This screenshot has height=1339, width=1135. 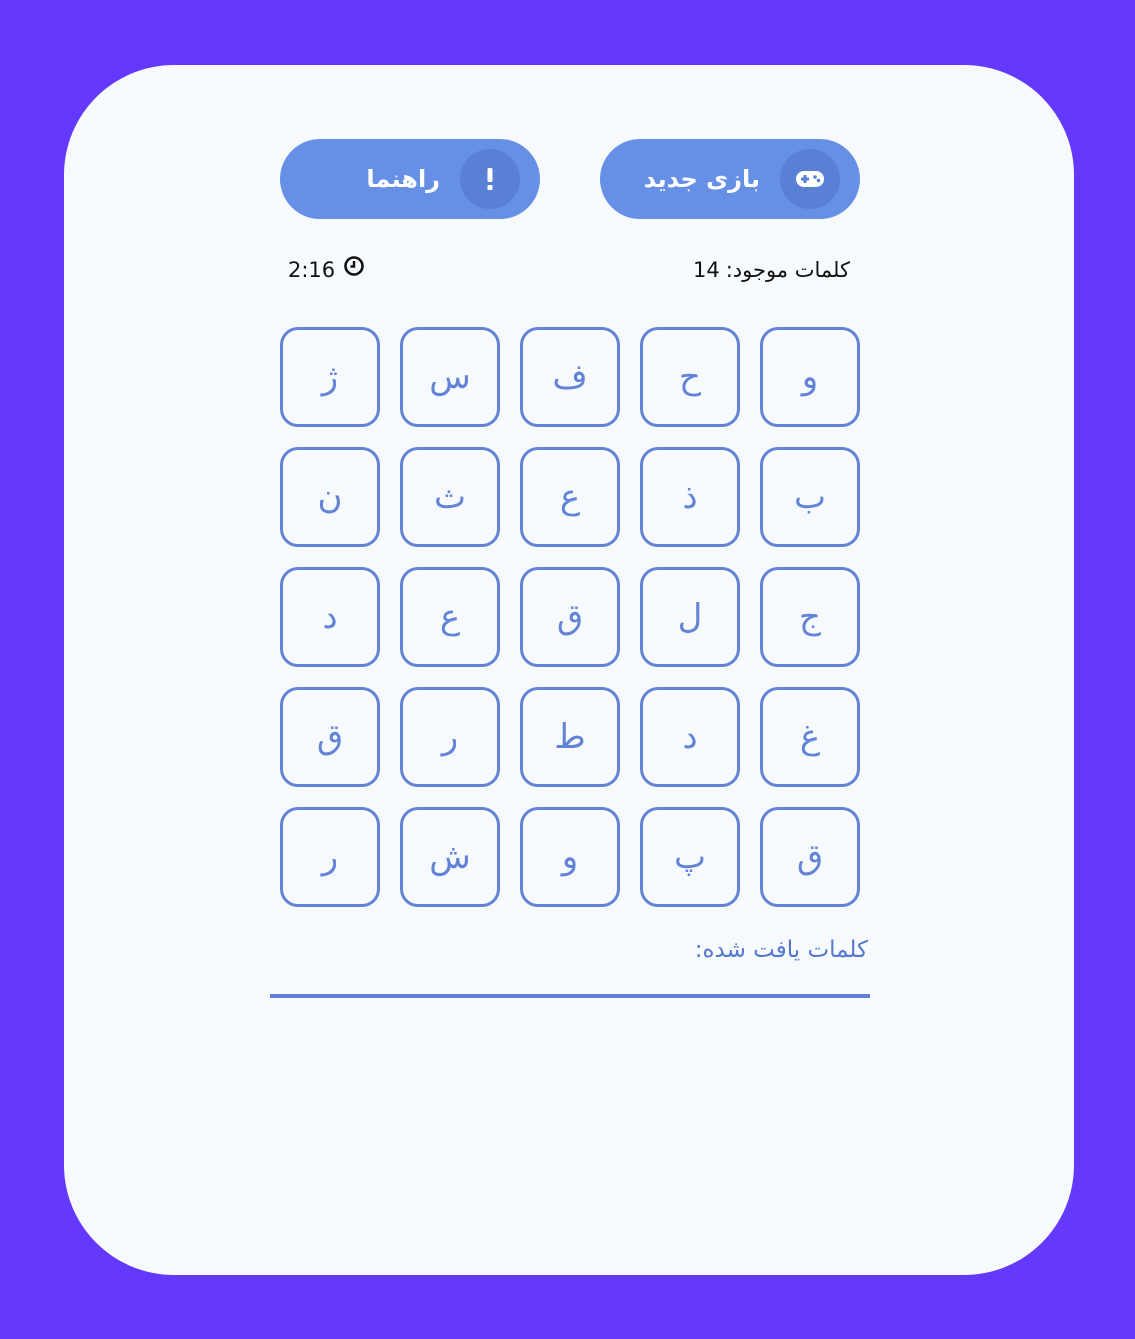 I want to click on letter-tile: ن, so click(x=330, y=497).